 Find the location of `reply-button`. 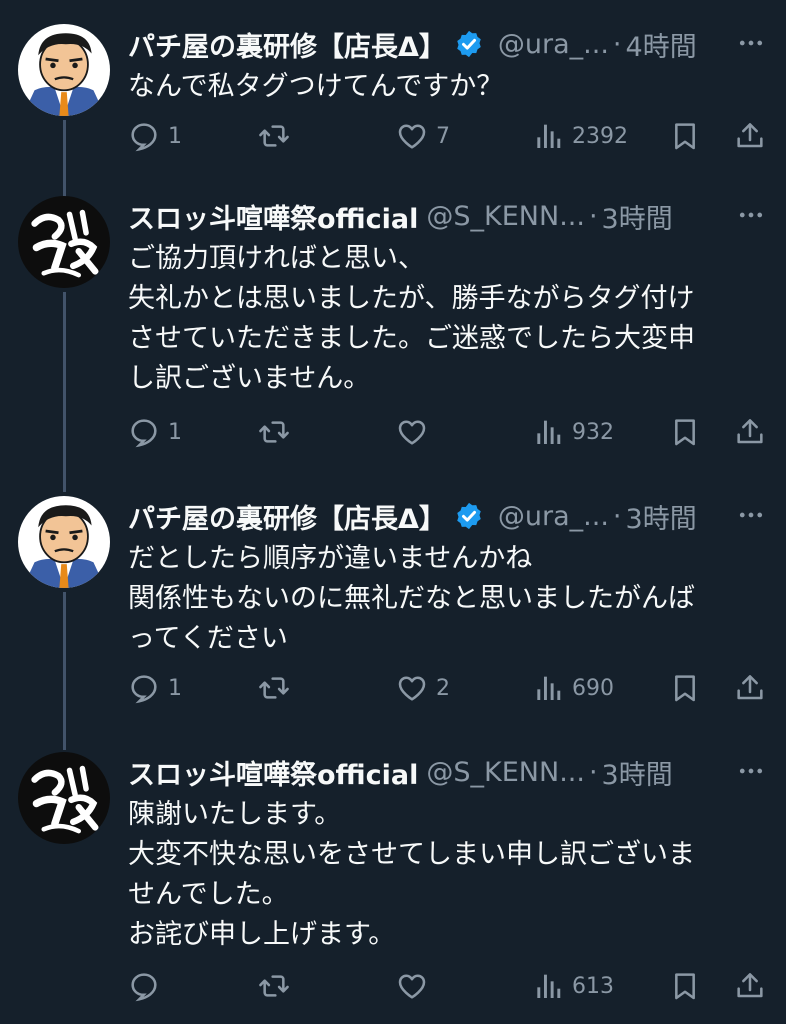

reply-button is located at coordinates (148, 986).